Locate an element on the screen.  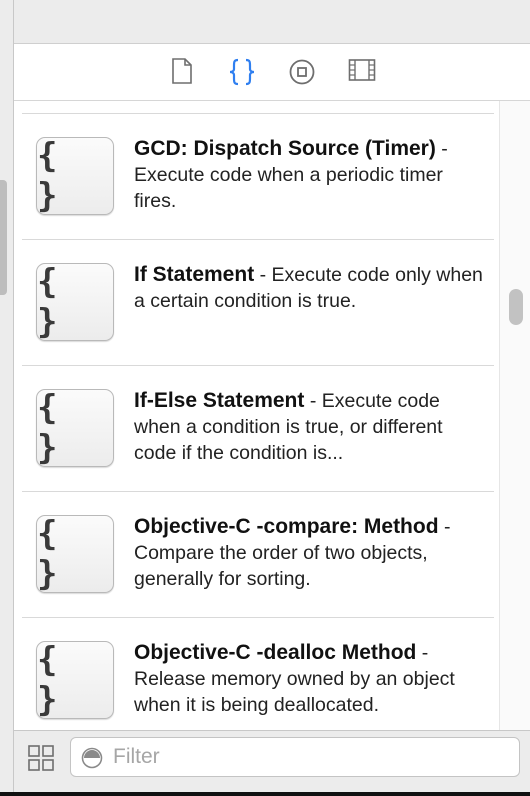
circle-square-icon is located at coordinates (302, 72).